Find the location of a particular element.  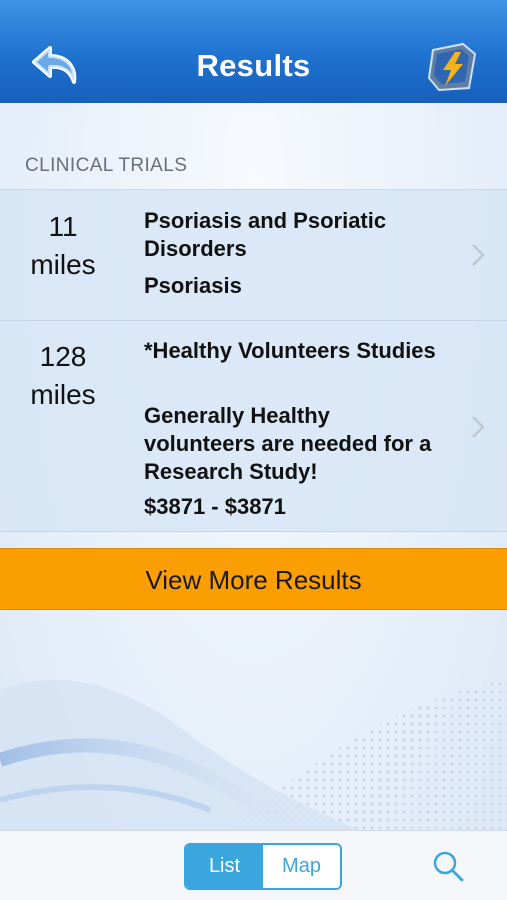

app-logo-button is located at coordinates (453, 67).